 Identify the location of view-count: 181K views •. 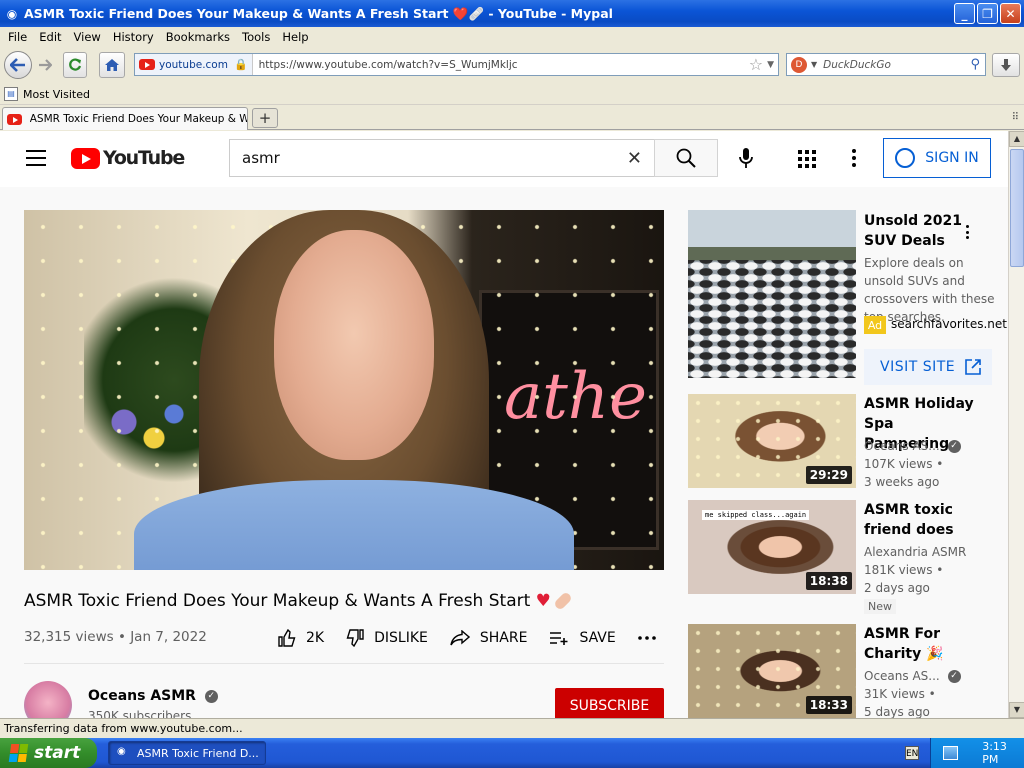
(904, 570).